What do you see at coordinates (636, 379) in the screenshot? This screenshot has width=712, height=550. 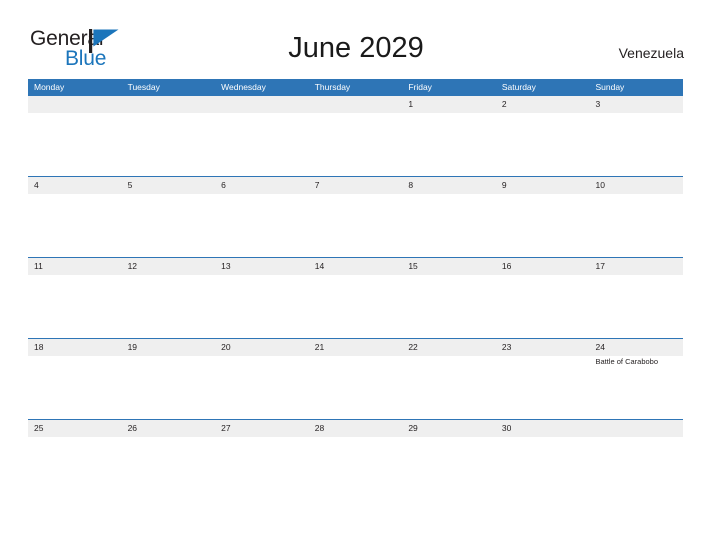 I see `day-cell: 24 Battle of Carabobo` at bounding box center [636, 379].